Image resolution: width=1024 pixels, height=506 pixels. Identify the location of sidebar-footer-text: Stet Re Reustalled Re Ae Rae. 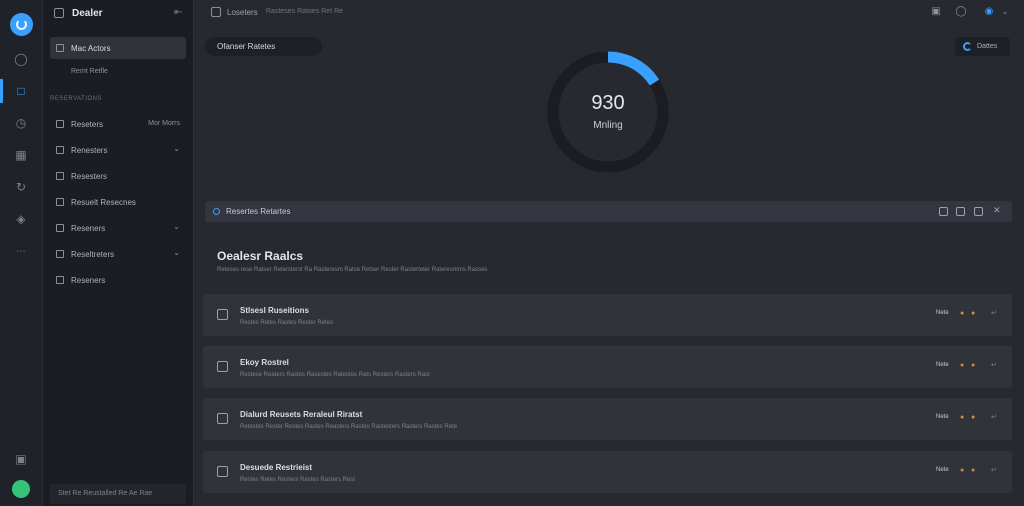
(105, 493).